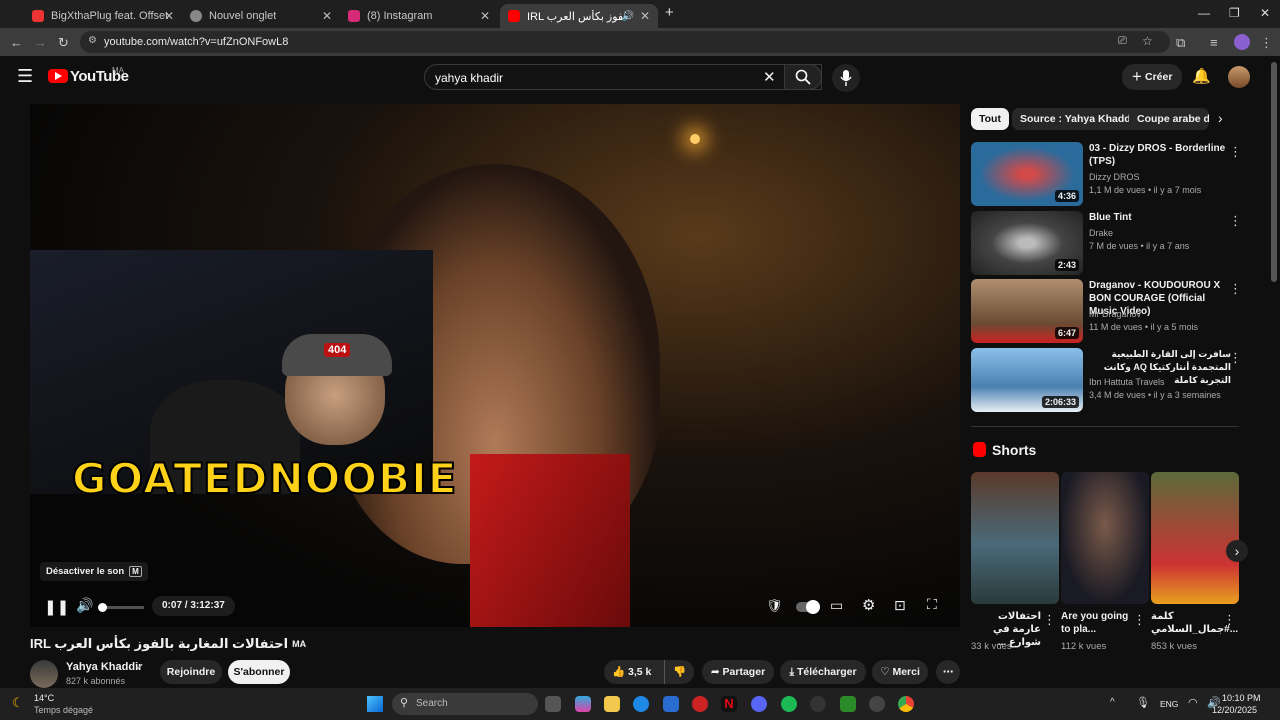 This screenshot has width=1280, height=720. I want to click on create-button: ＋ Créer, so click(1152, 77).